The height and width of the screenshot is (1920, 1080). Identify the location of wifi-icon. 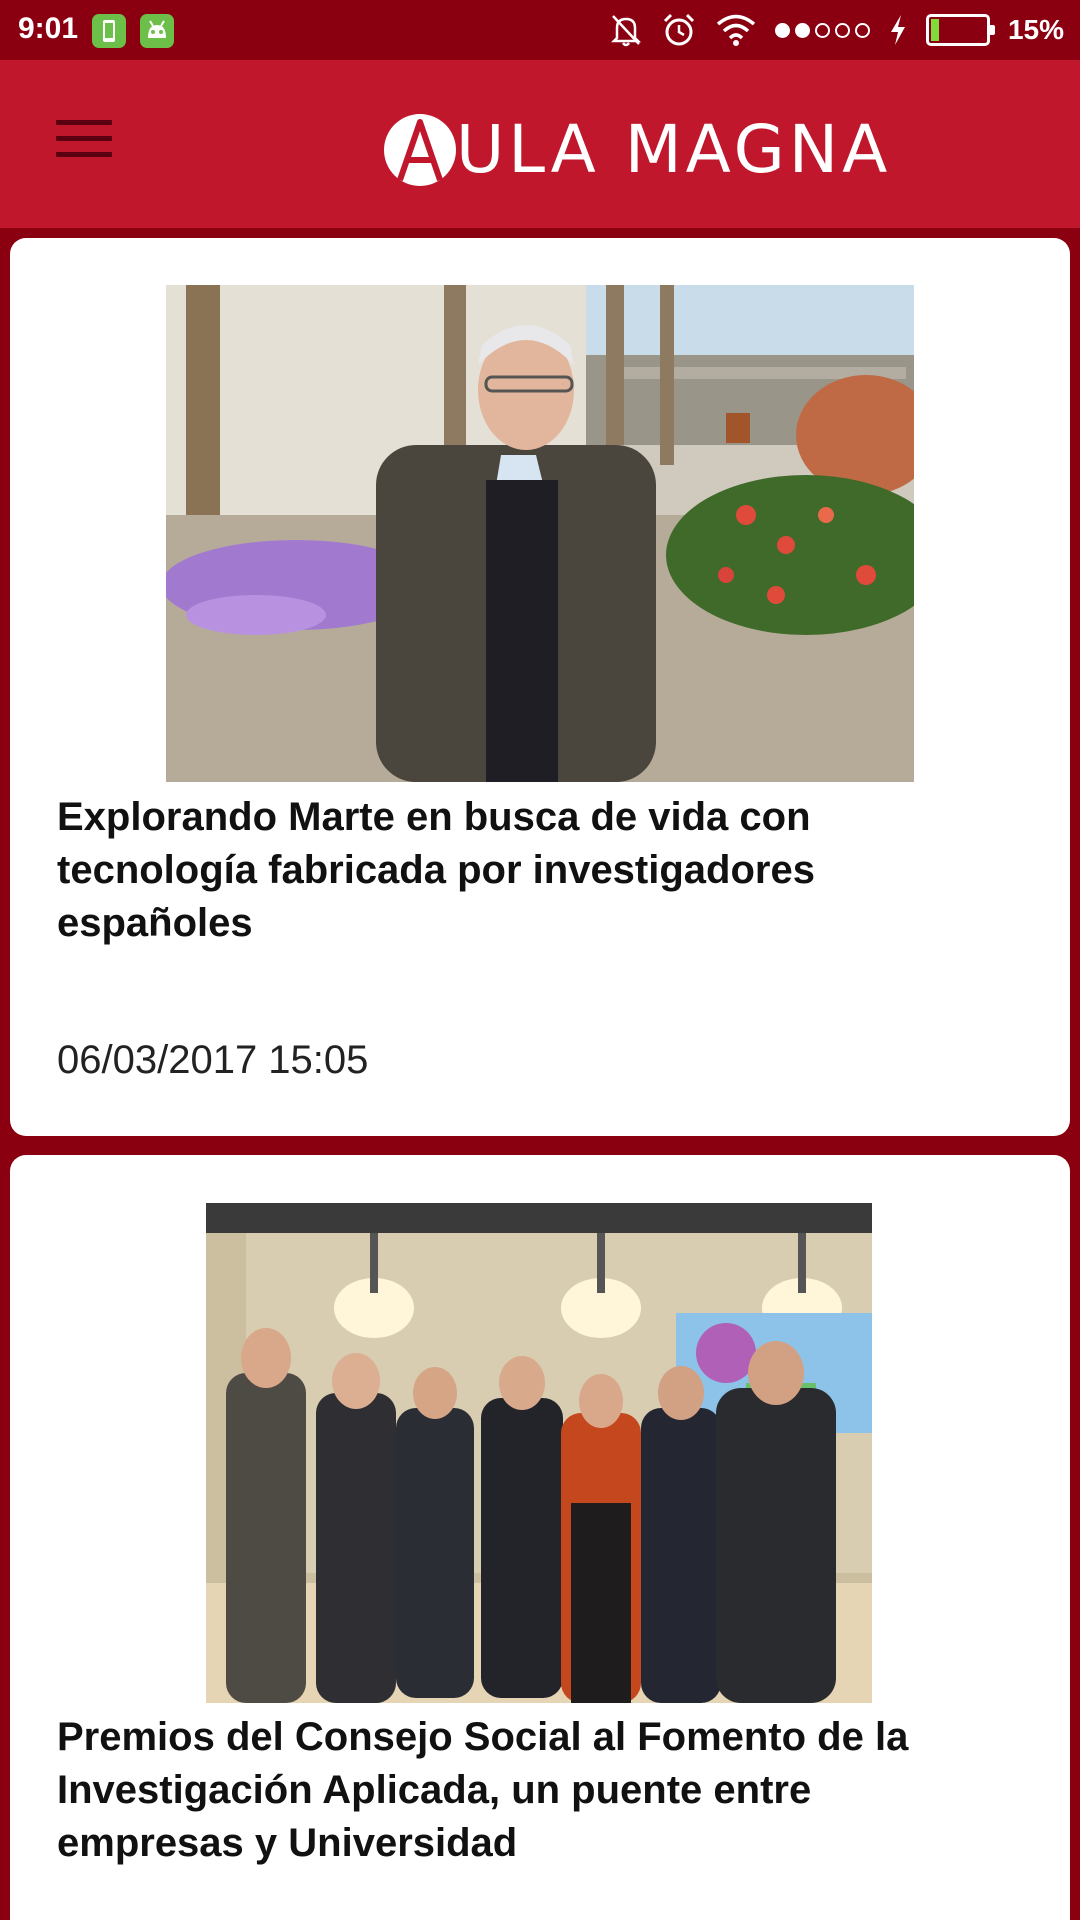
(736, 30).